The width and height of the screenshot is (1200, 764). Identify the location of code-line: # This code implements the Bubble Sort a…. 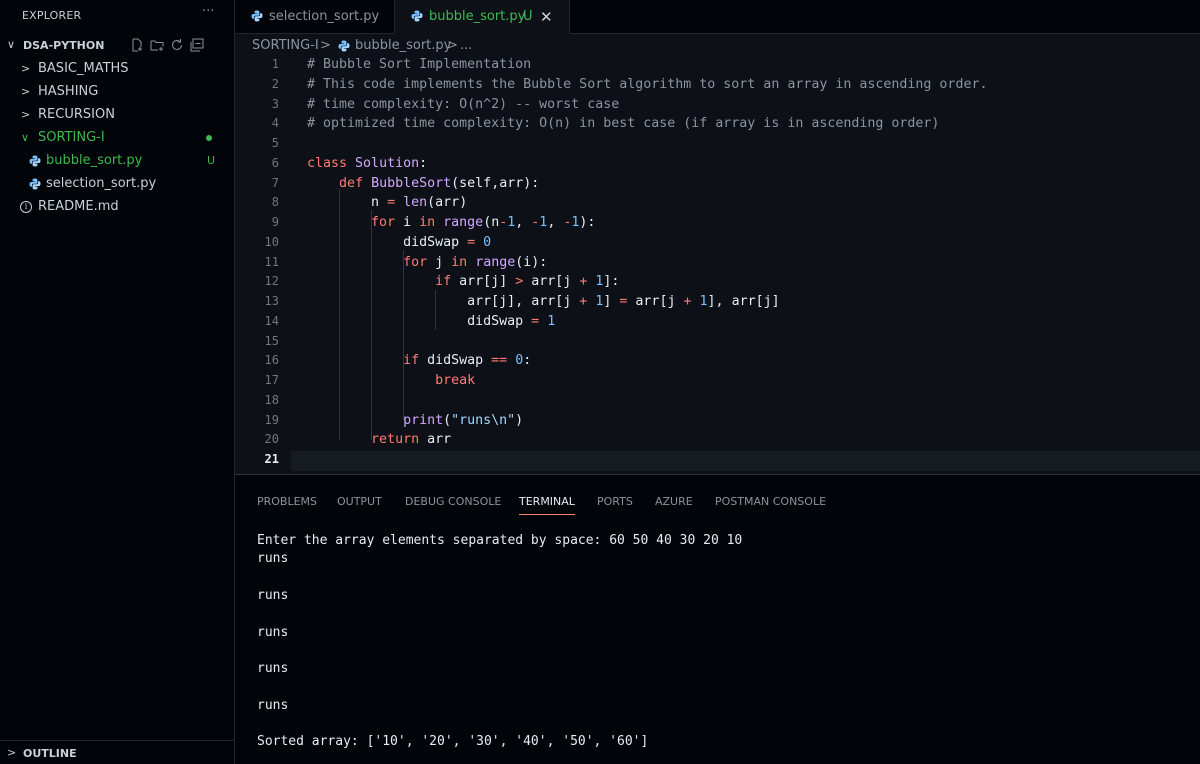
(647, 84).